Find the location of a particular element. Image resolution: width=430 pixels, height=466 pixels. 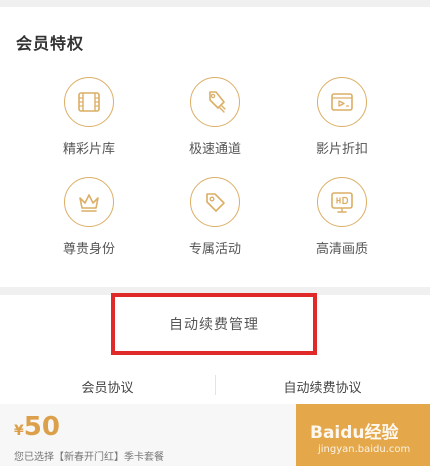

purchase-bar: ¥50 您已选择【新春开门红】季卡套餐 is located at coordinates (215, 435).